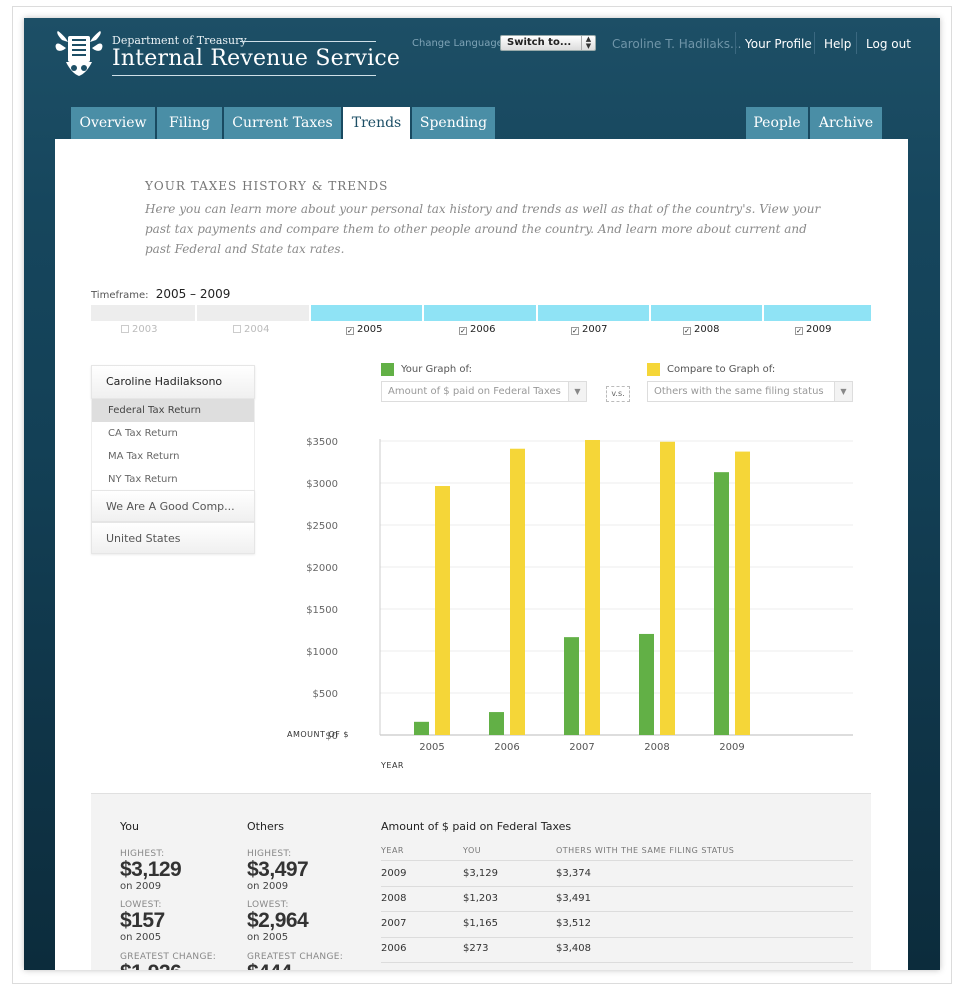  I want to click on others-highest-value: $3,497, so click(278, 869).